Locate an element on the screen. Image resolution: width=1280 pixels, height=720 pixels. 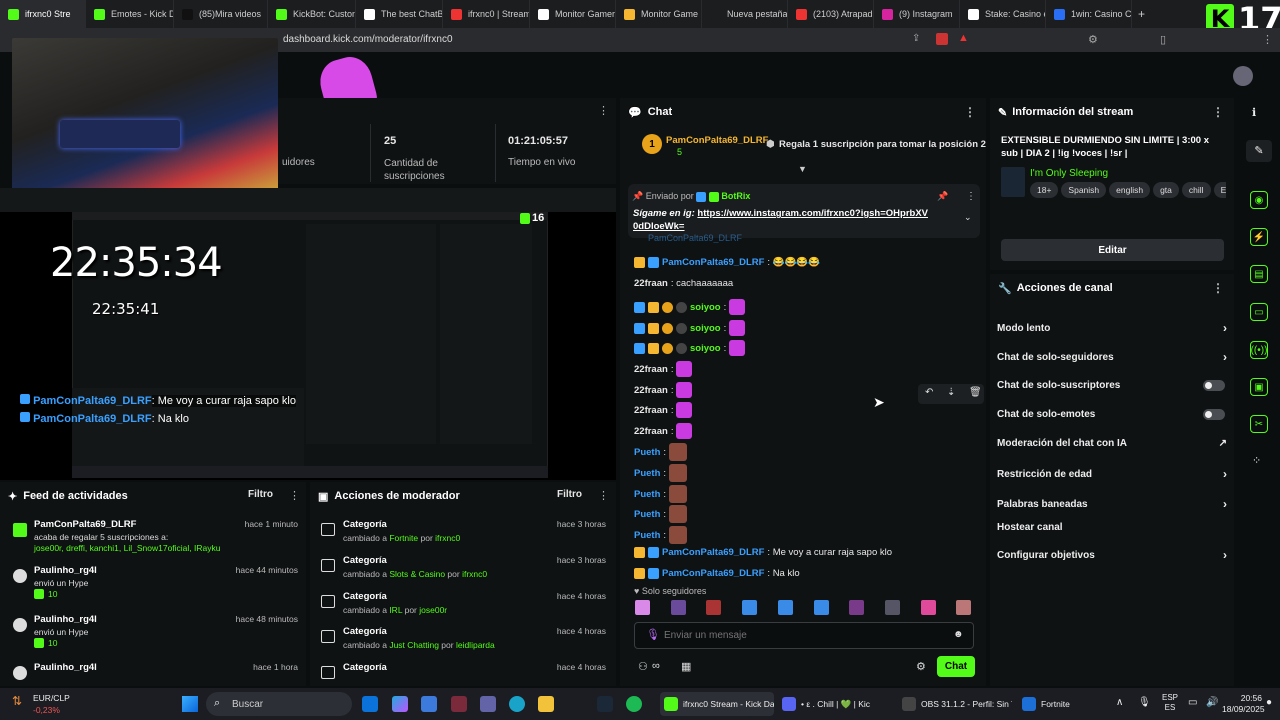
chain-icon: ∞ is located at coordinates (656, 666).